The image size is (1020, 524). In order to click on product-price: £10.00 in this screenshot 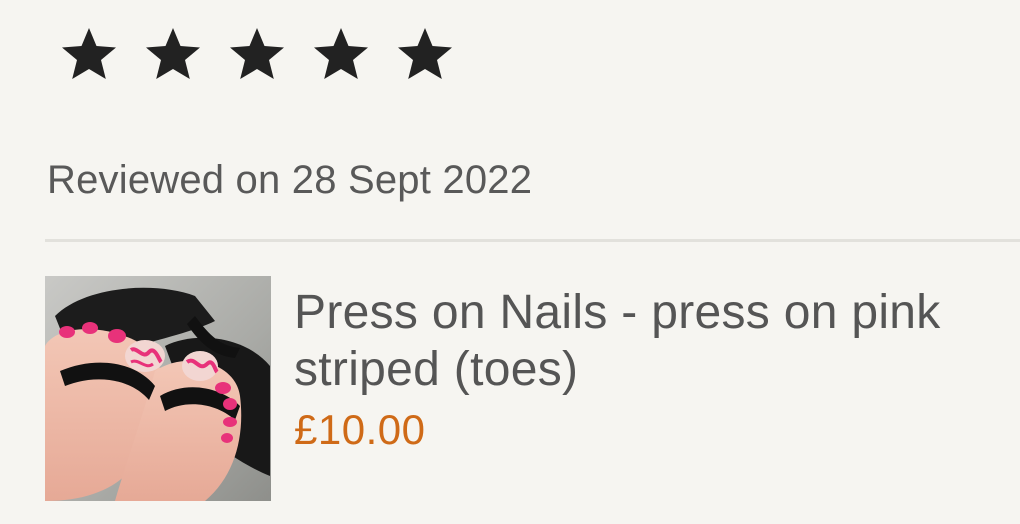, I will do `click(360, 429)`.